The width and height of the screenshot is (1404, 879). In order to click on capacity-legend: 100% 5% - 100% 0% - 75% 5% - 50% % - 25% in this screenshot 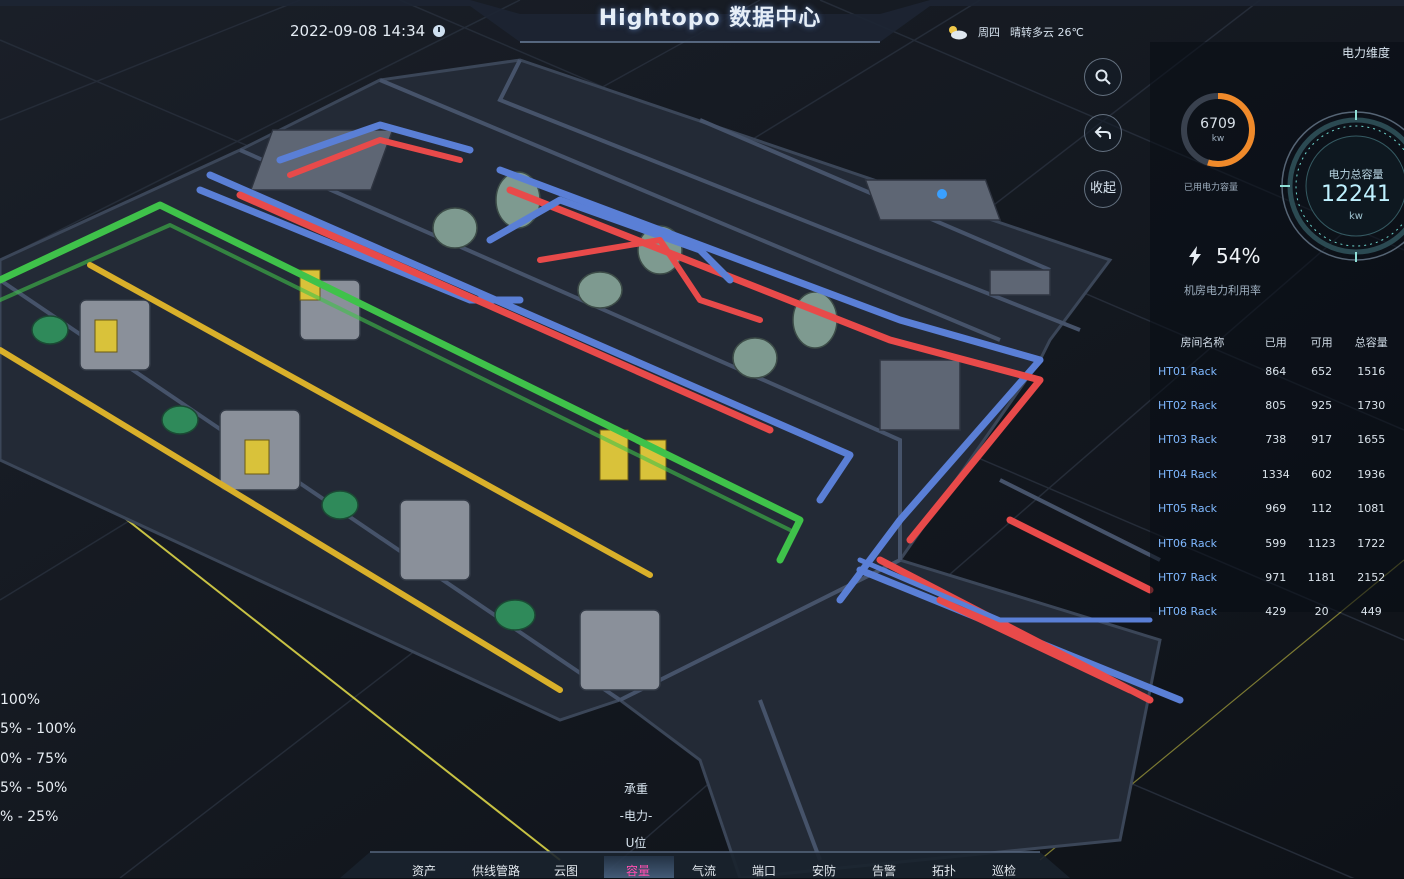, I will do `click(38, 759)`.